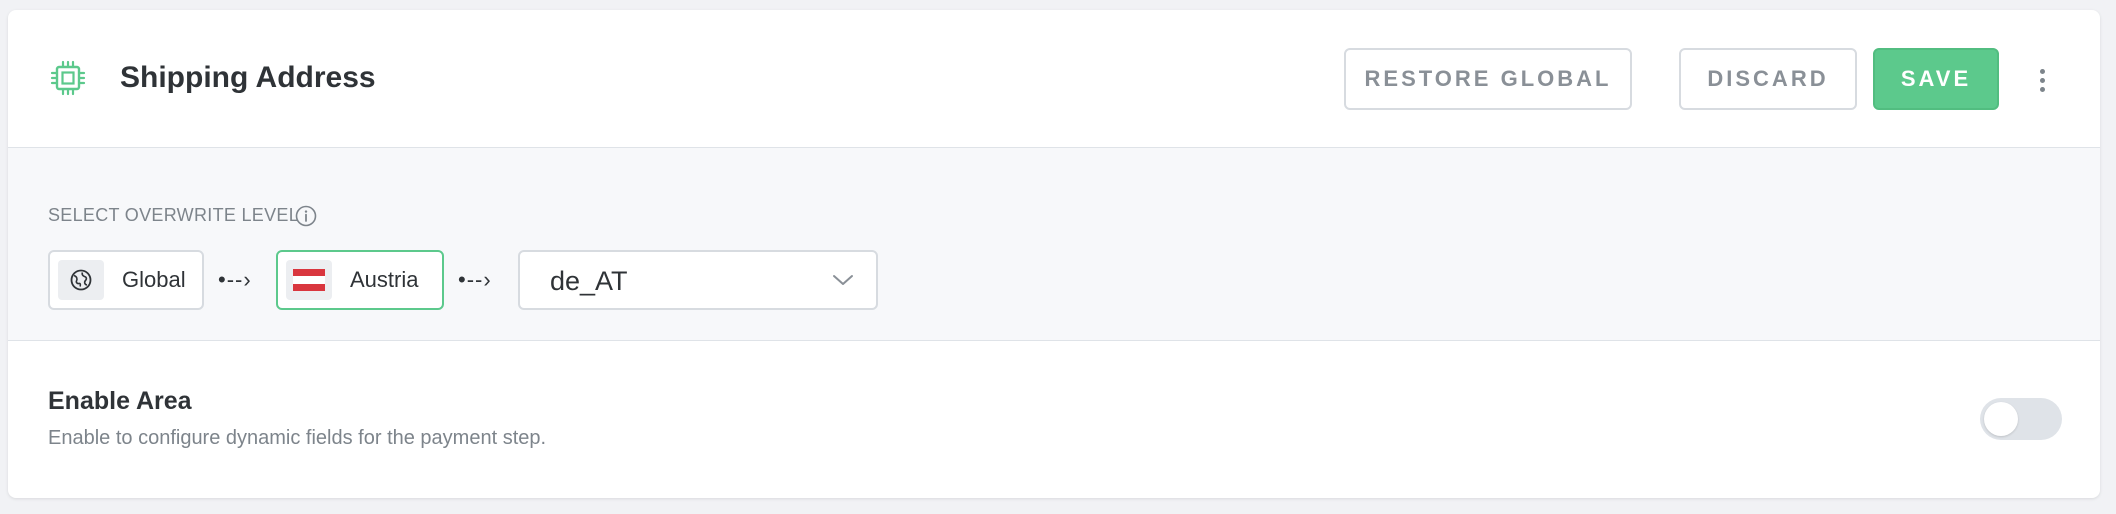 The width and height of the screenshot is (2116, 514). What do you see at coordinates (68, 78) in the screenshot?
I see `cpu-icon` at bounding box center [68, 78].